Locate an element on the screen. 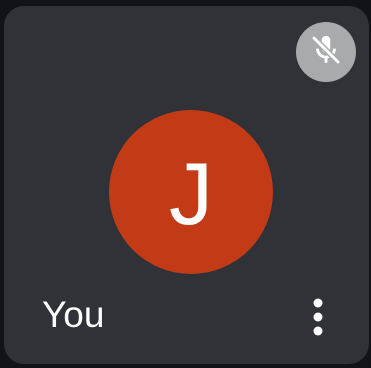  more-options-button is located at coordinates (318, 319).